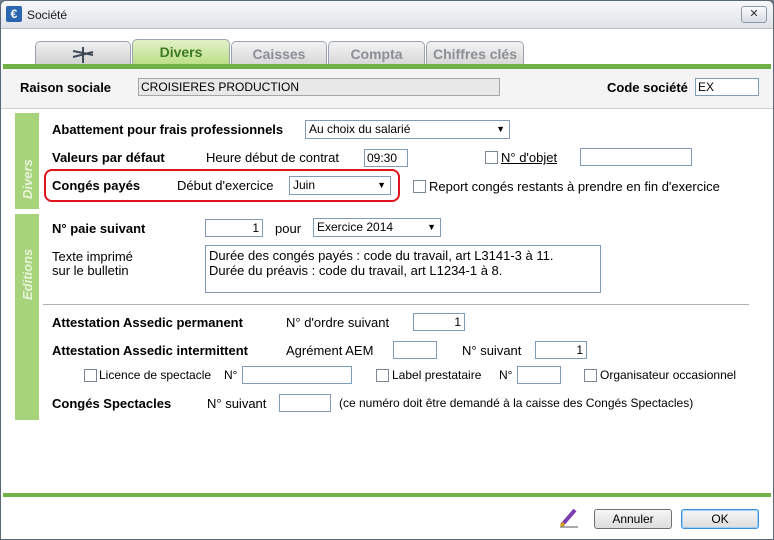 The width and height of the screenshot is (774, 540). I want to click on tab-compta: Compta, so click(376, 53).